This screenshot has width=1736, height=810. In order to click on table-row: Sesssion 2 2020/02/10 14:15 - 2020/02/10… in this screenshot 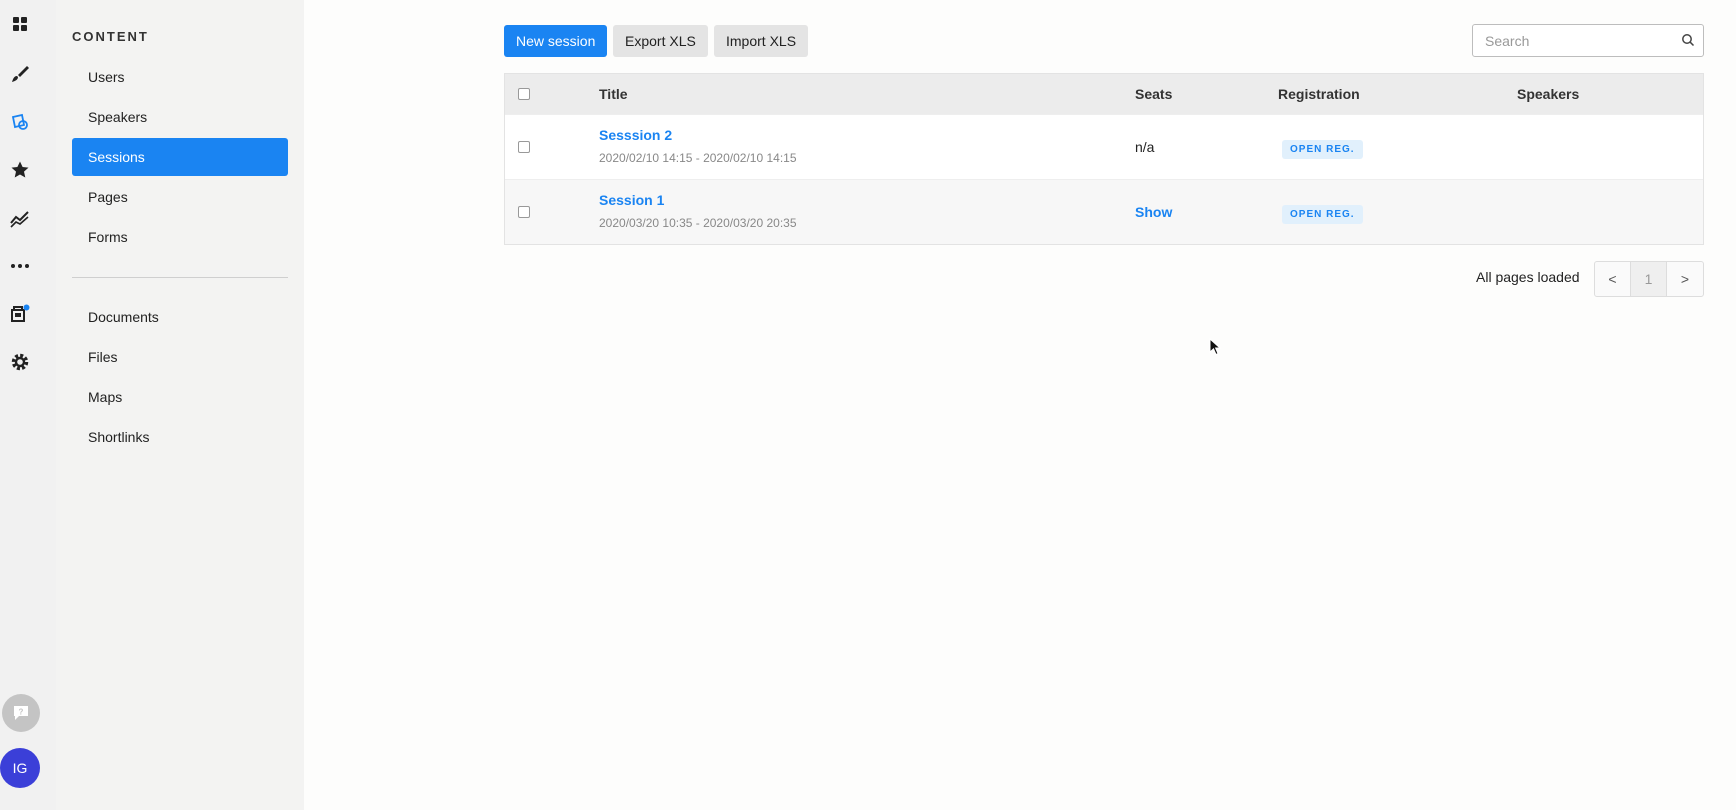, I will do `click(1104, 146)`.